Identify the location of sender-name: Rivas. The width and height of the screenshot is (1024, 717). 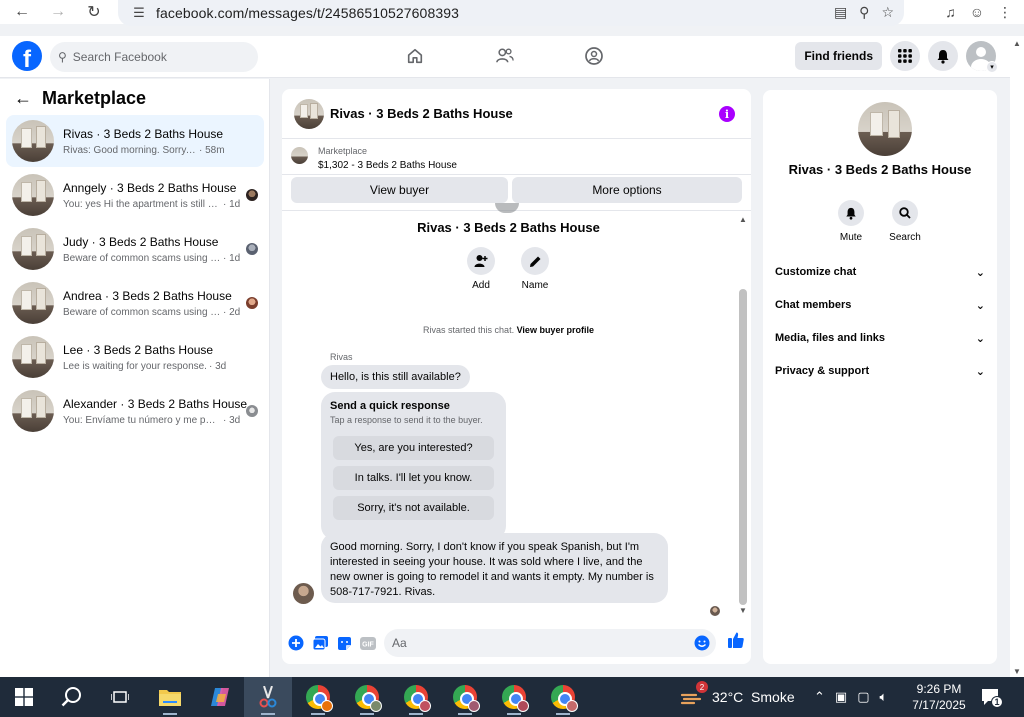
(341, 357).